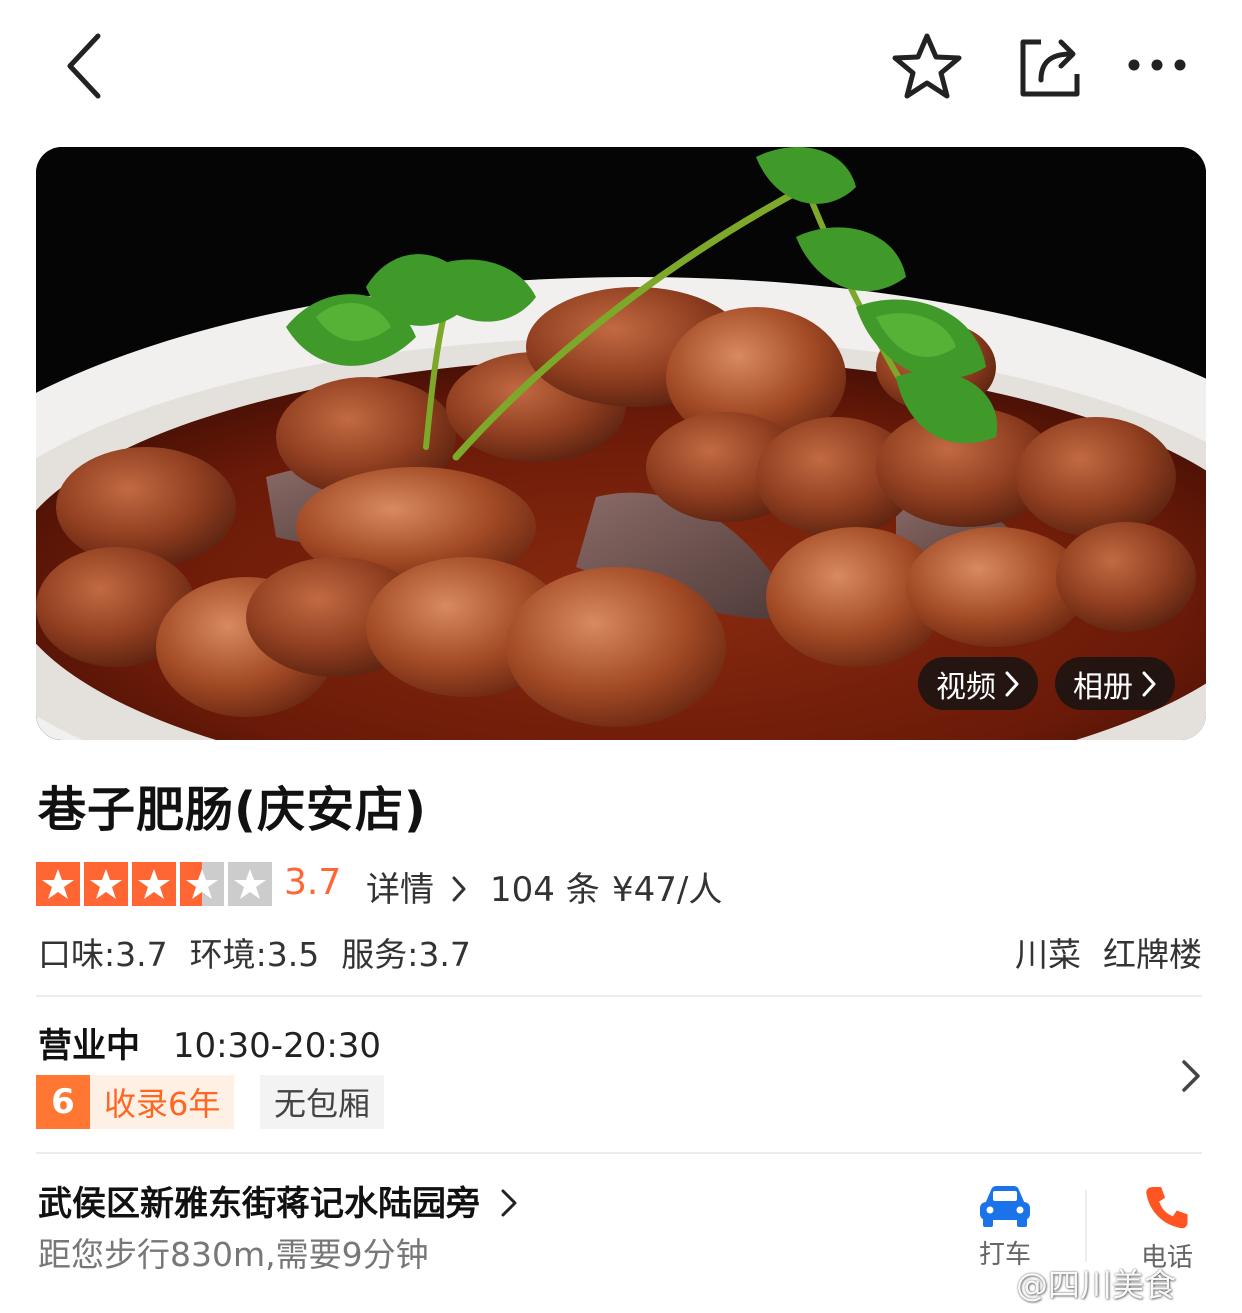 This screenshot has height=1313, width=1242. I want to click on price-per-person: ¥47/人, so click(667, 890).